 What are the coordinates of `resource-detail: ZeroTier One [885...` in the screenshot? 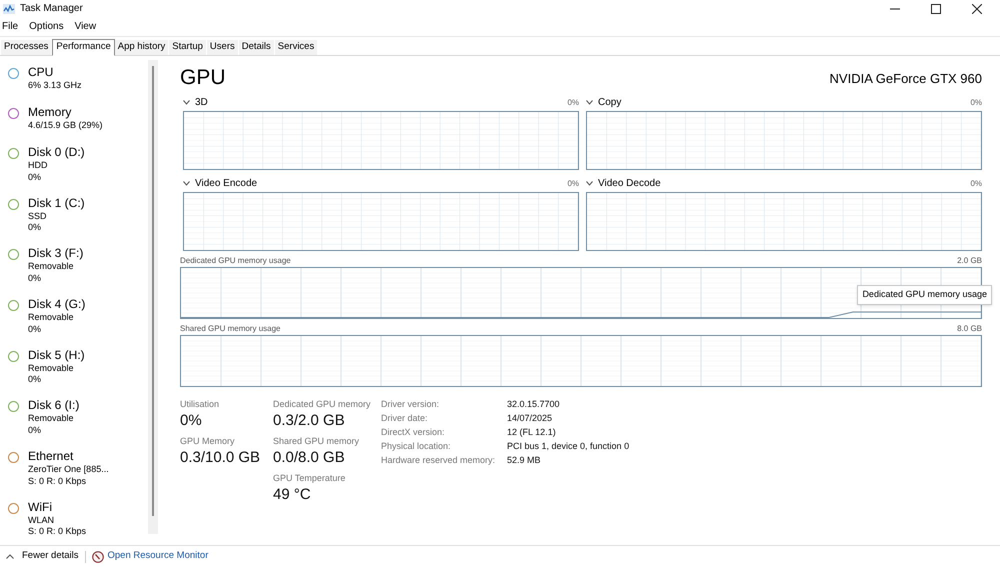 It's located at (68, 470).